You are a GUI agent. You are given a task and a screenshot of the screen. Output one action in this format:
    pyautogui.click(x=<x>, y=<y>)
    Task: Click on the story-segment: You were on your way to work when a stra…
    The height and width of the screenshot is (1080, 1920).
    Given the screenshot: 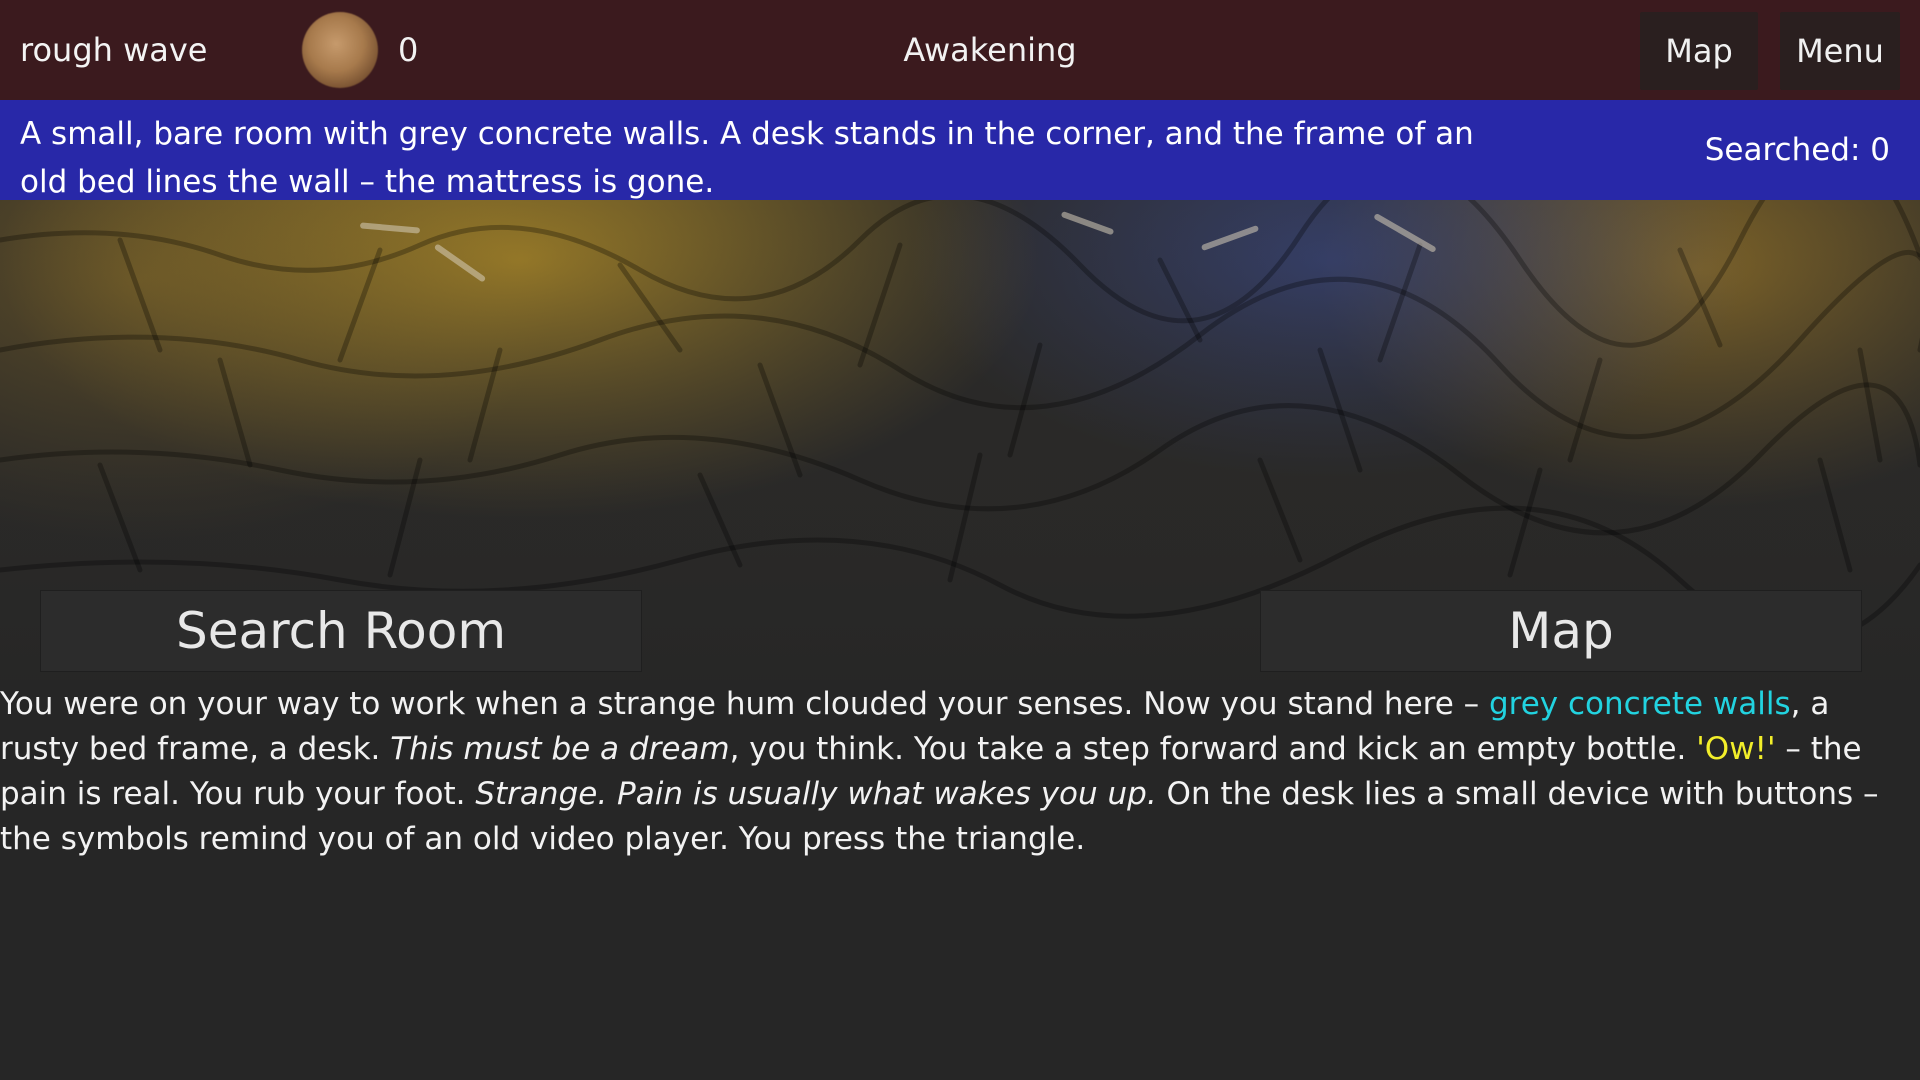 What is the action you would take?
    pyautogui.click(x=744, y=704)
    